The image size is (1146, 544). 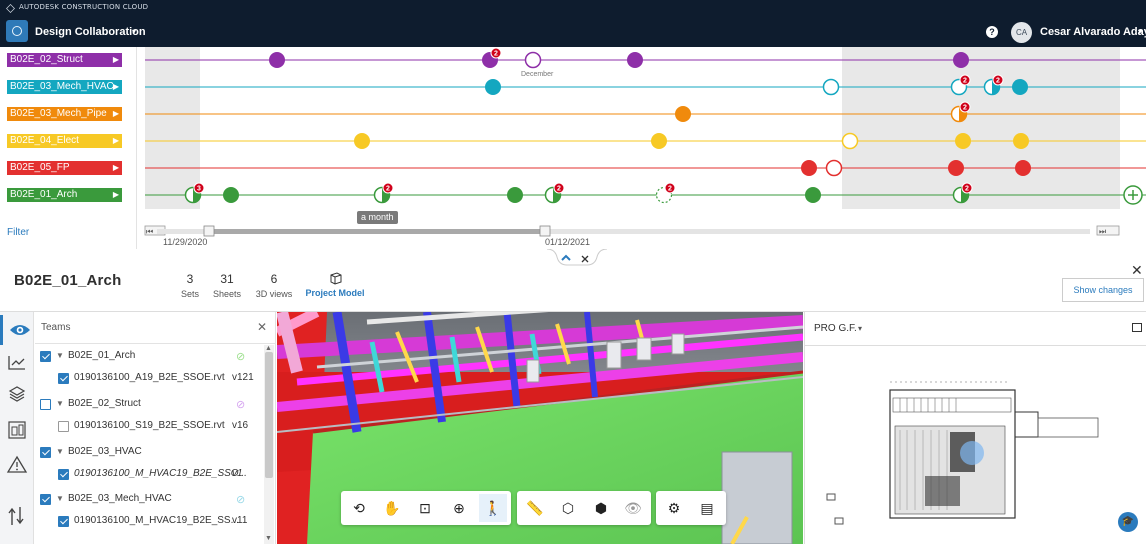 I want to click on package-tag-arch: B02E_01_Arch ▶, so click(x=64, y=195).